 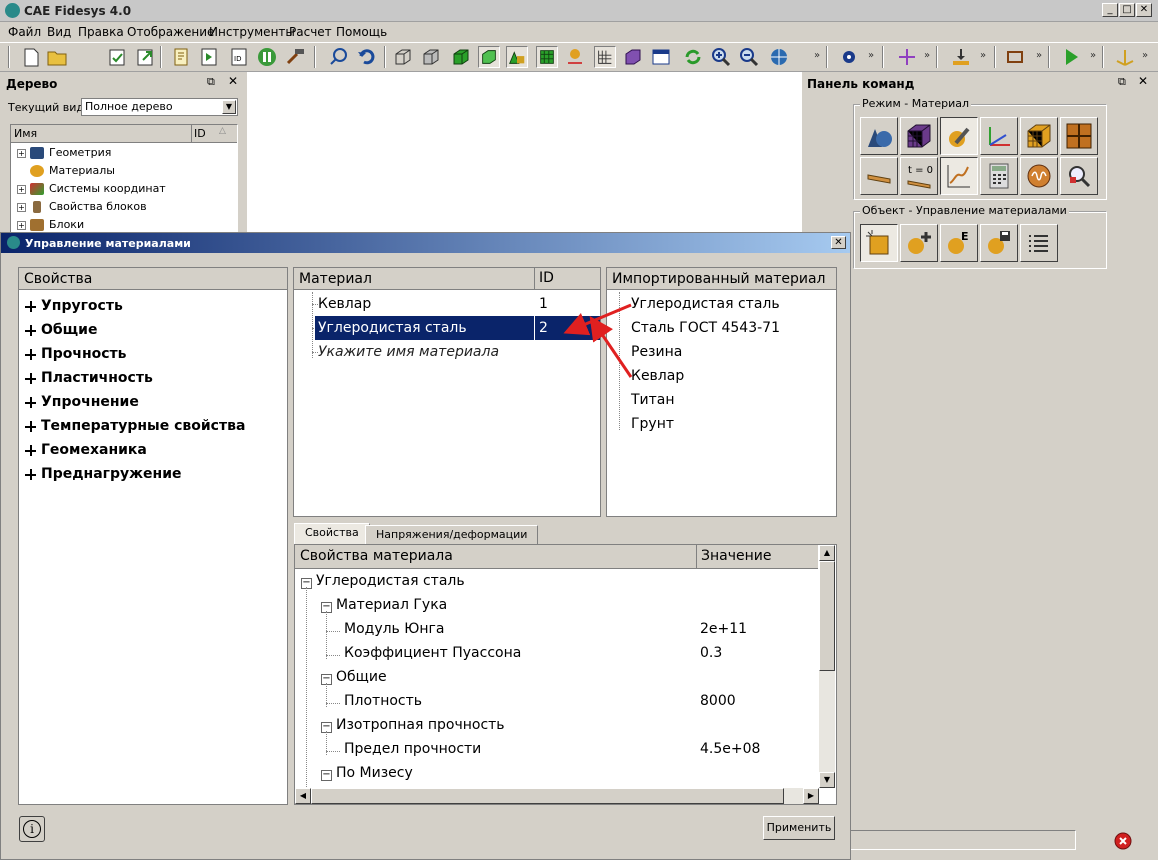 I want to click on load-icon, so click(x=961, y=57).